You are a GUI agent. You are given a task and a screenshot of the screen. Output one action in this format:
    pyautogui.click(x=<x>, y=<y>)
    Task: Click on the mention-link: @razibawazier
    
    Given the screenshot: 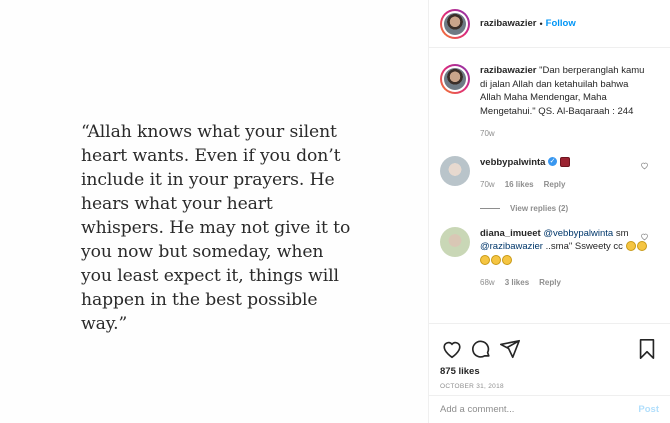 What is the action you would take?
    pyautogui.click(x=511, y=246)
    